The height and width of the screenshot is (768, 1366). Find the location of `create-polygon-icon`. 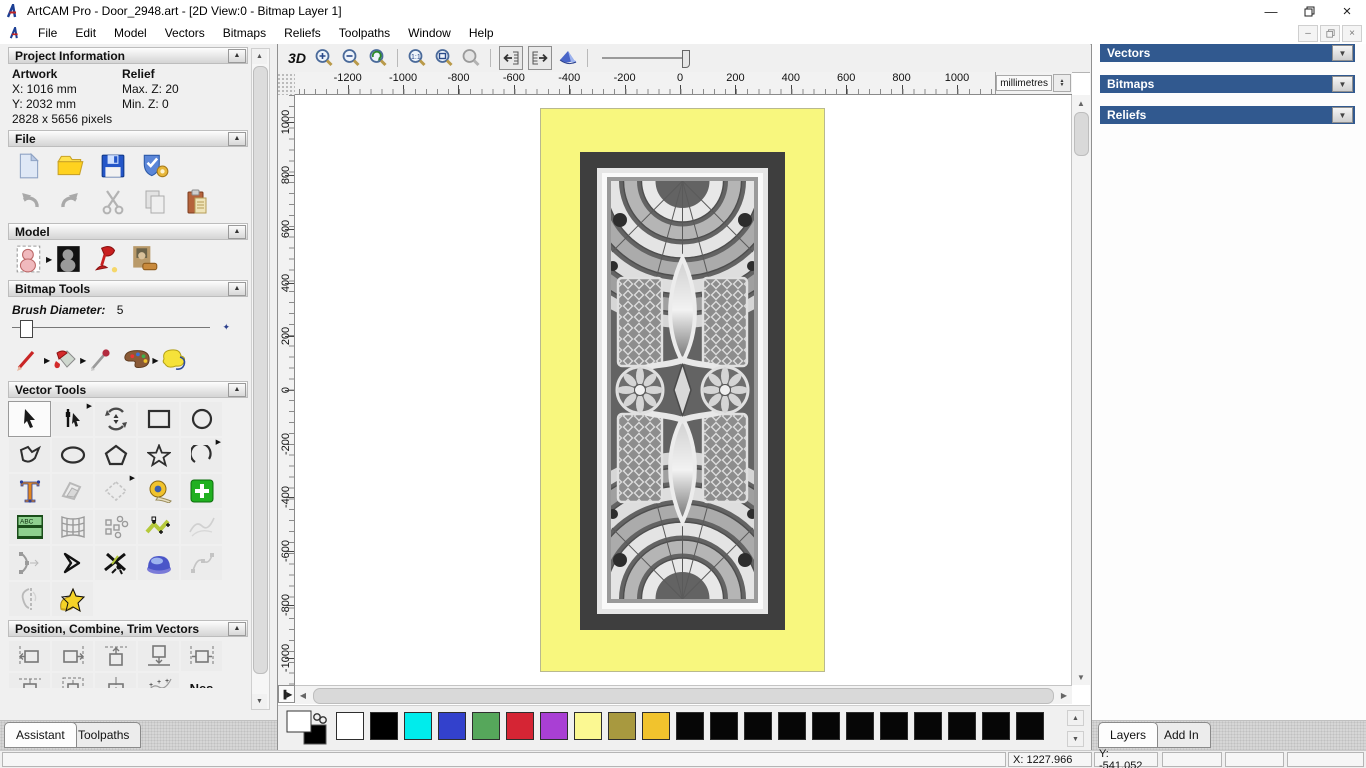

create-polygon-icon is located at coordinates (115, 455).